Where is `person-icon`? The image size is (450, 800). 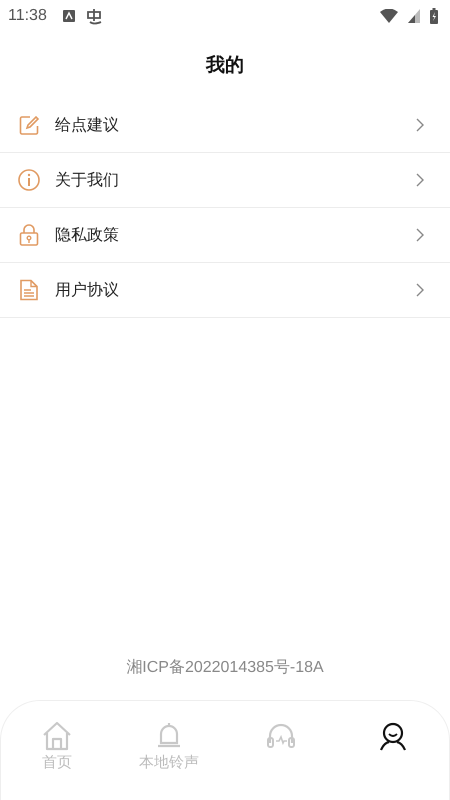
person-icon is located at coordinates (393, 736).